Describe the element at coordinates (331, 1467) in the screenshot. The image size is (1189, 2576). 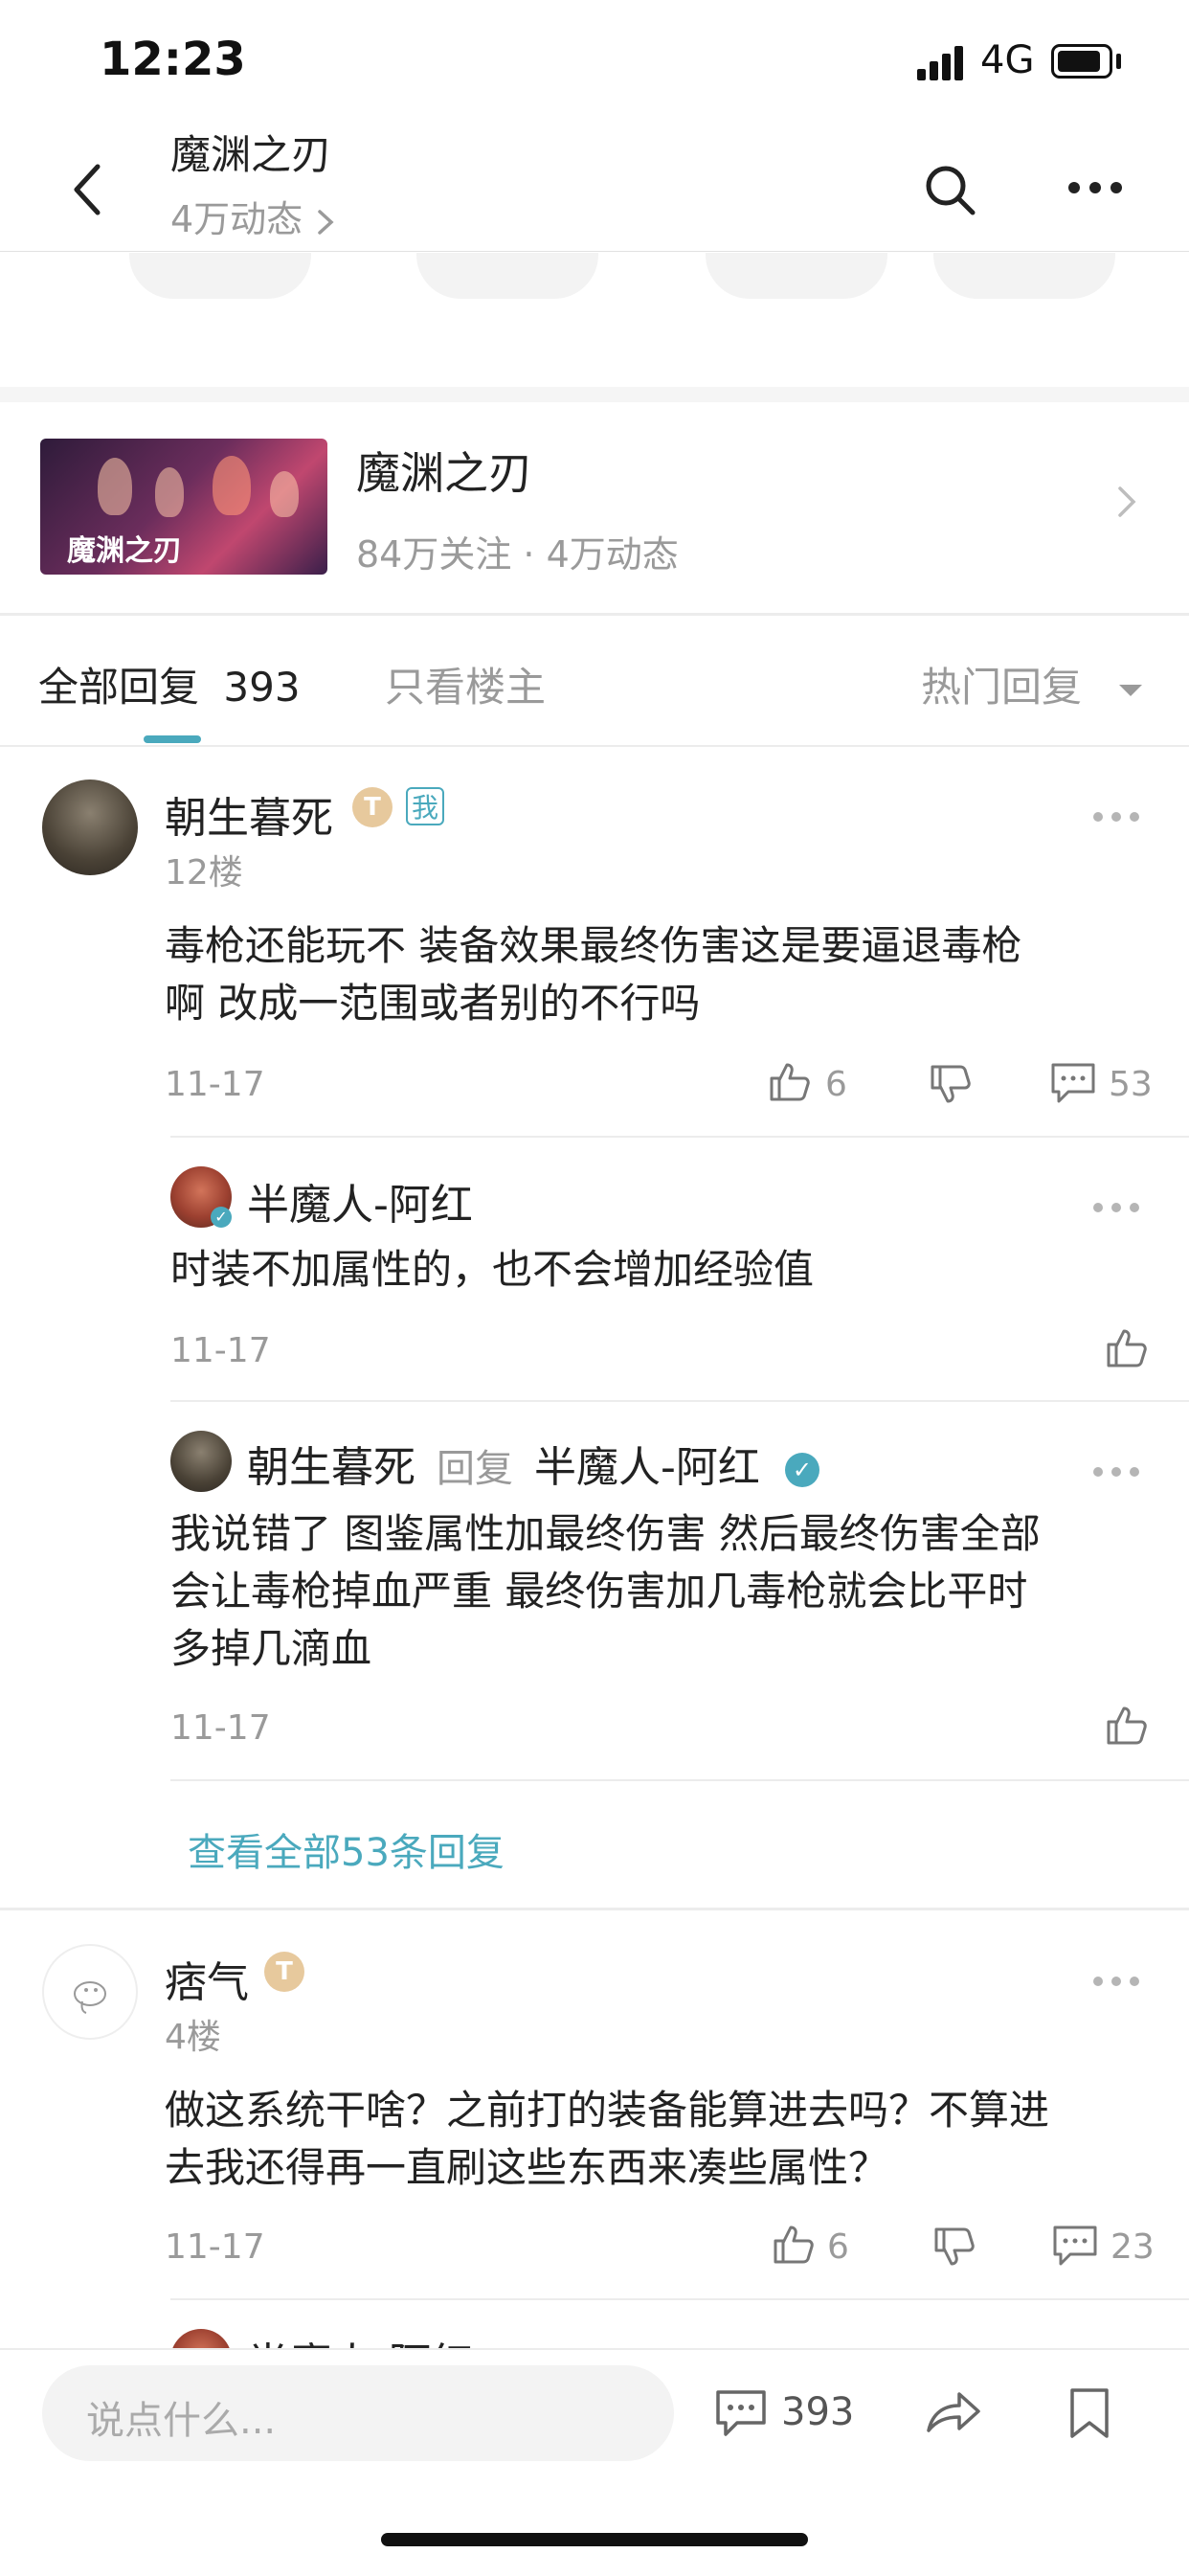
I see `reply-author: 朝生暮死` at that location.